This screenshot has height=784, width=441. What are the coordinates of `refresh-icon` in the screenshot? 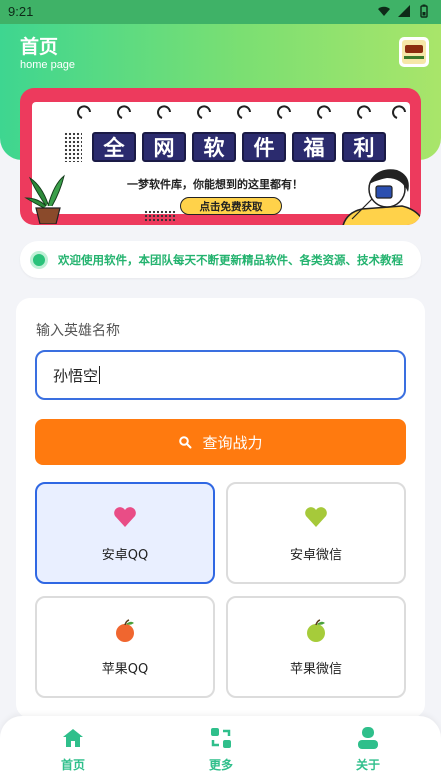 It's located at (221, 738).